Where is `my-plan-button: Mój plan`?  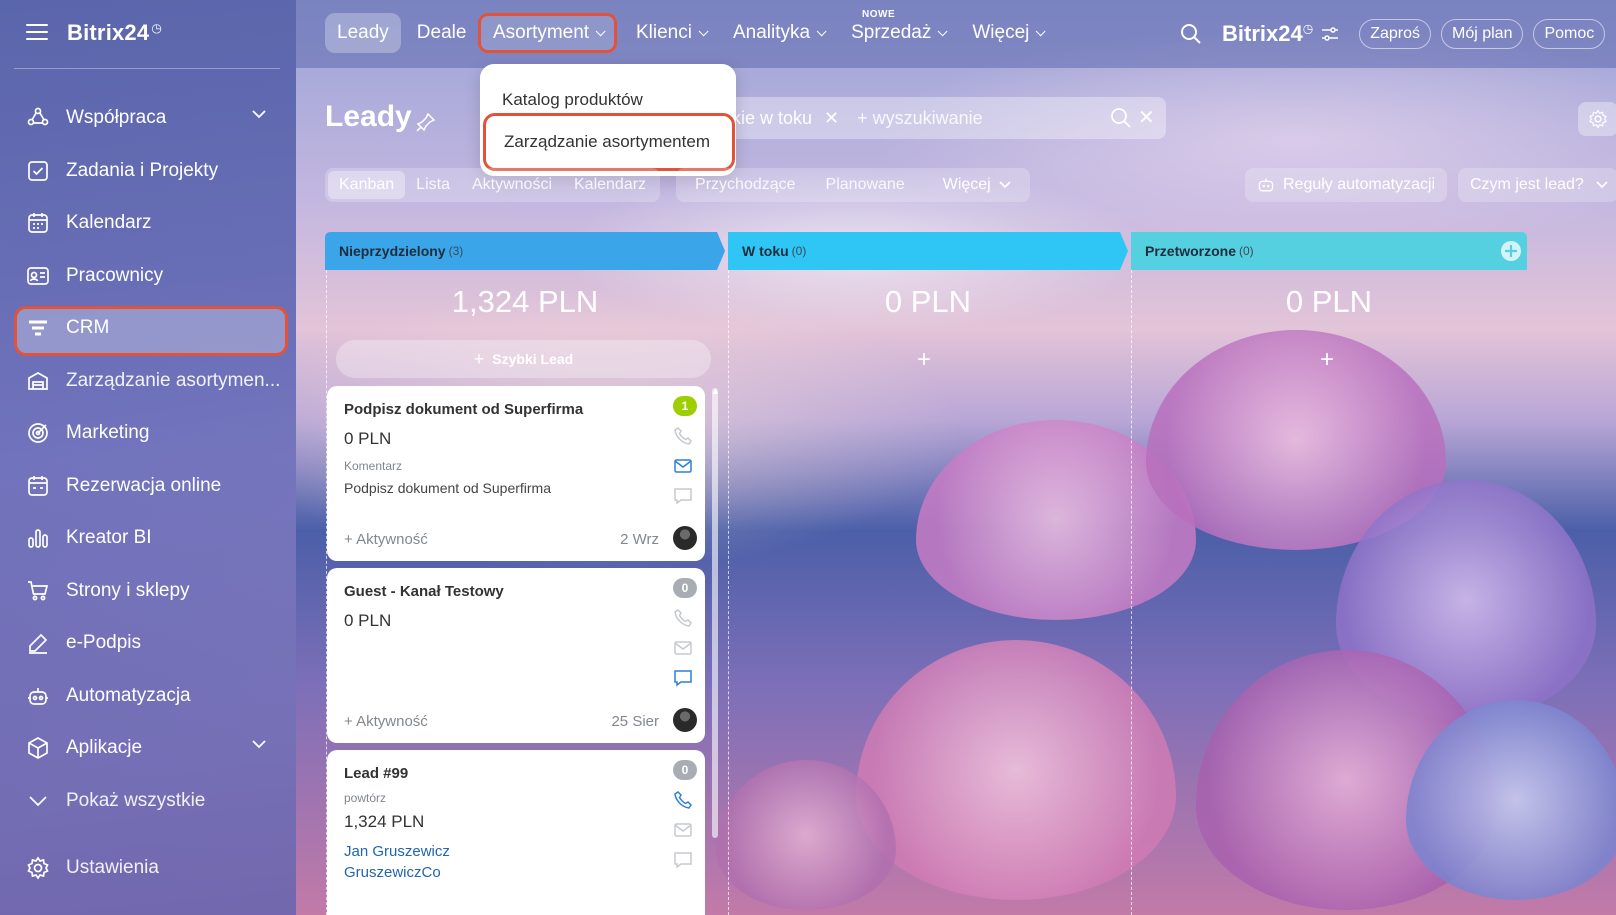
my-plan-button: Mój plan is located at coordinates (1482, 34).